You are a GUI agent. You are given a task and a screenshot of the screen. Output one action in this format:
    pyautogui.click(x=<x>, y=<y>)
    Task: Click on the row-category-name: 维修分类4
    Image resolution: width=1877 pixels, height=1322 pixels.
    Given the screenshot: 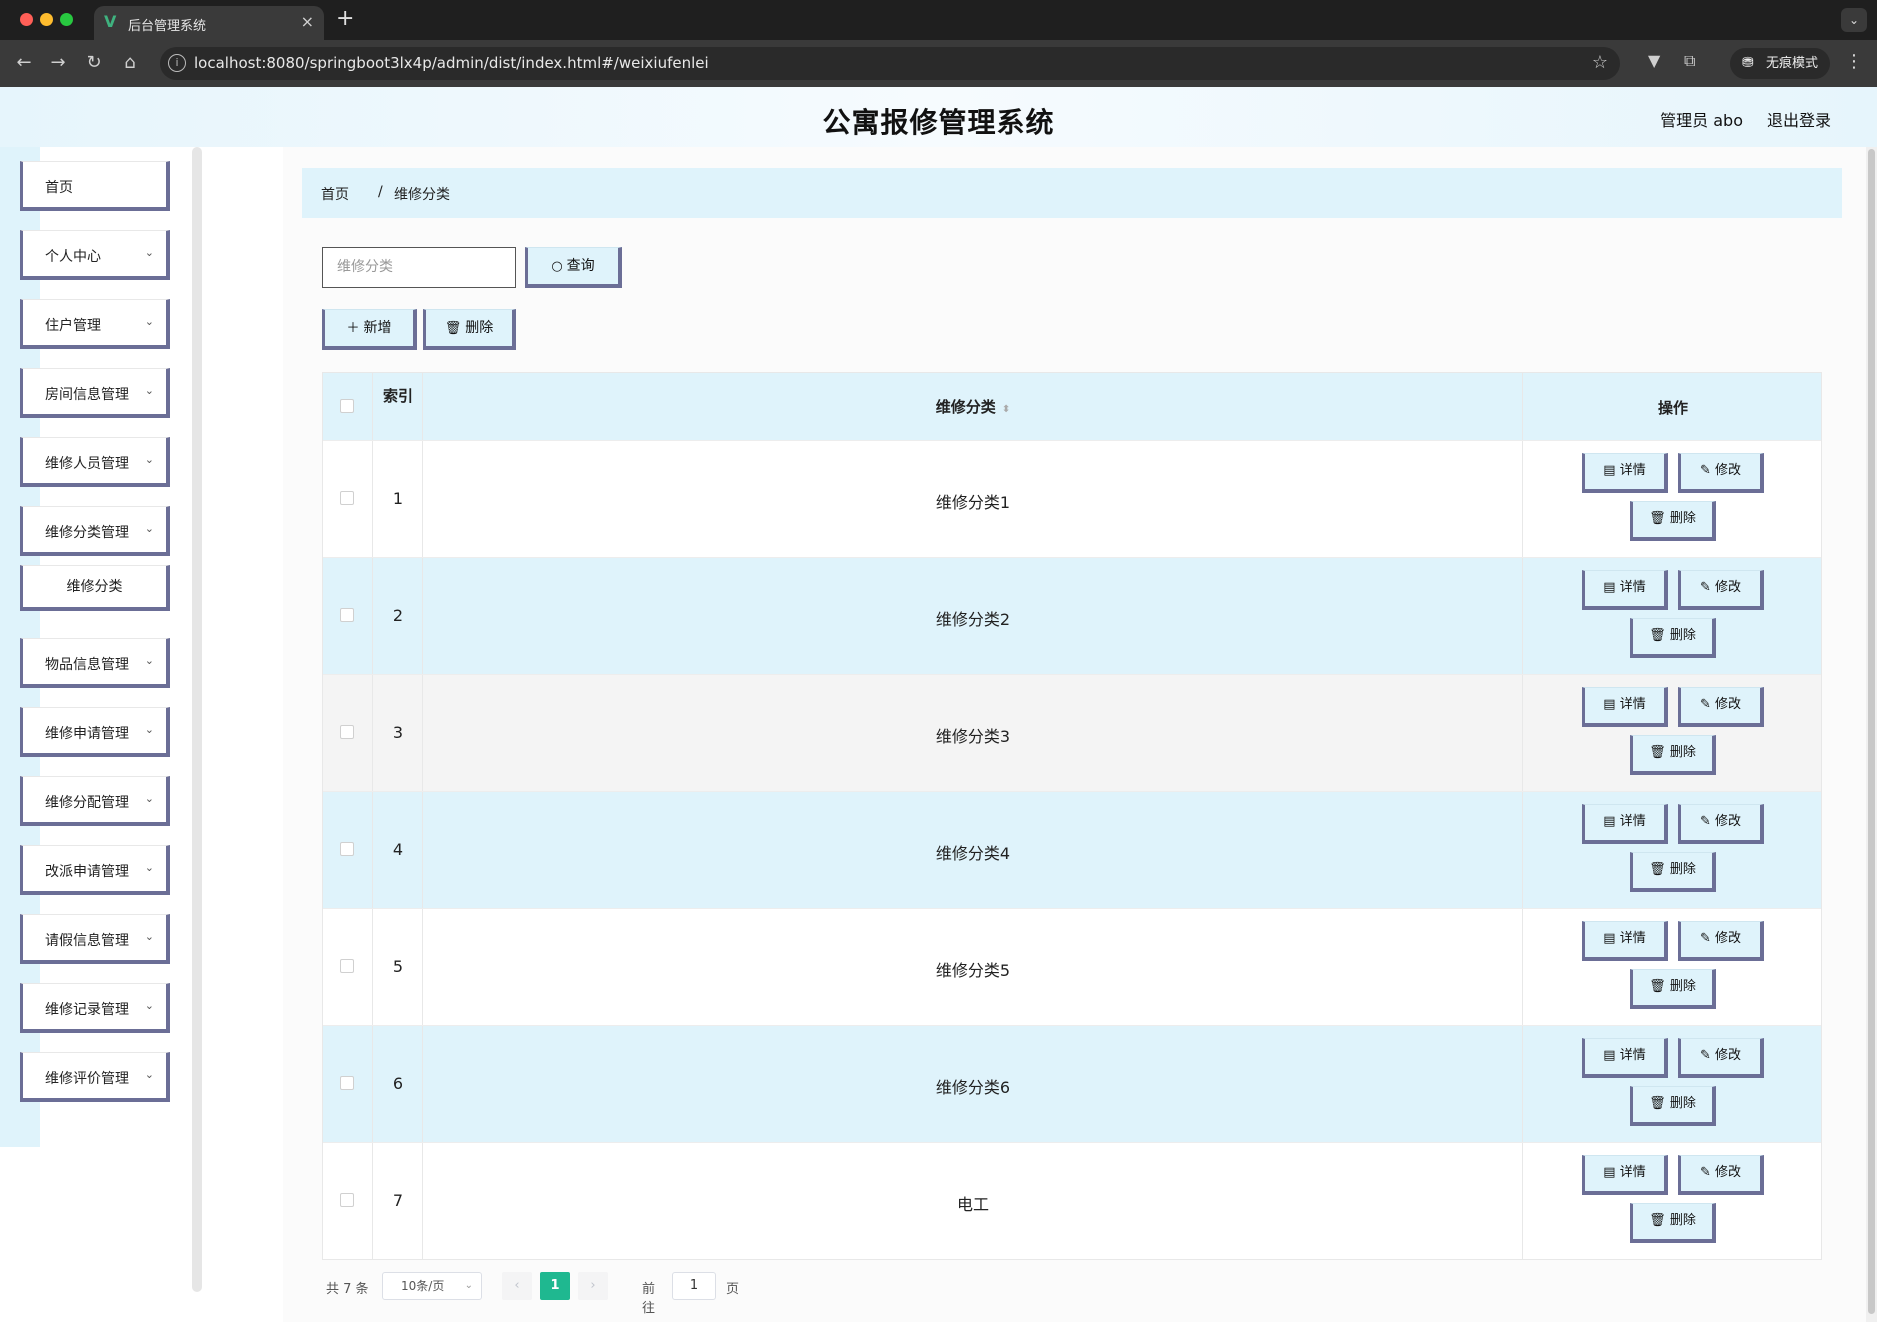 What is the action you would take?
    pyautogui.click(x=973, y=853)
    